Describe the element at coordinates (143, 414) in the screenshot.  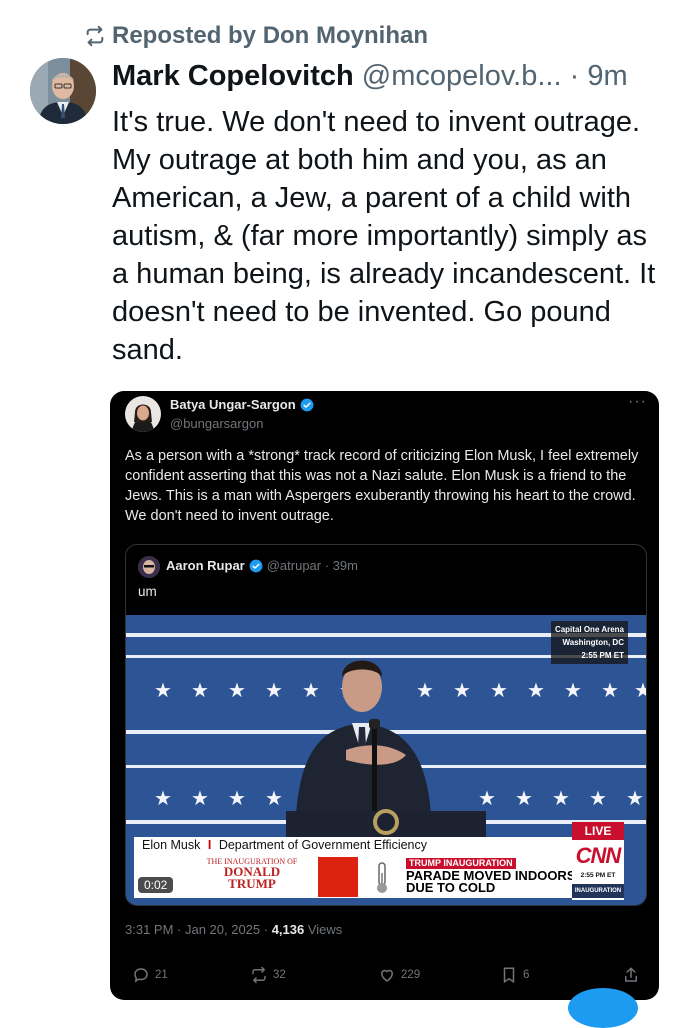
I see `embed-author-avatar` at that location.